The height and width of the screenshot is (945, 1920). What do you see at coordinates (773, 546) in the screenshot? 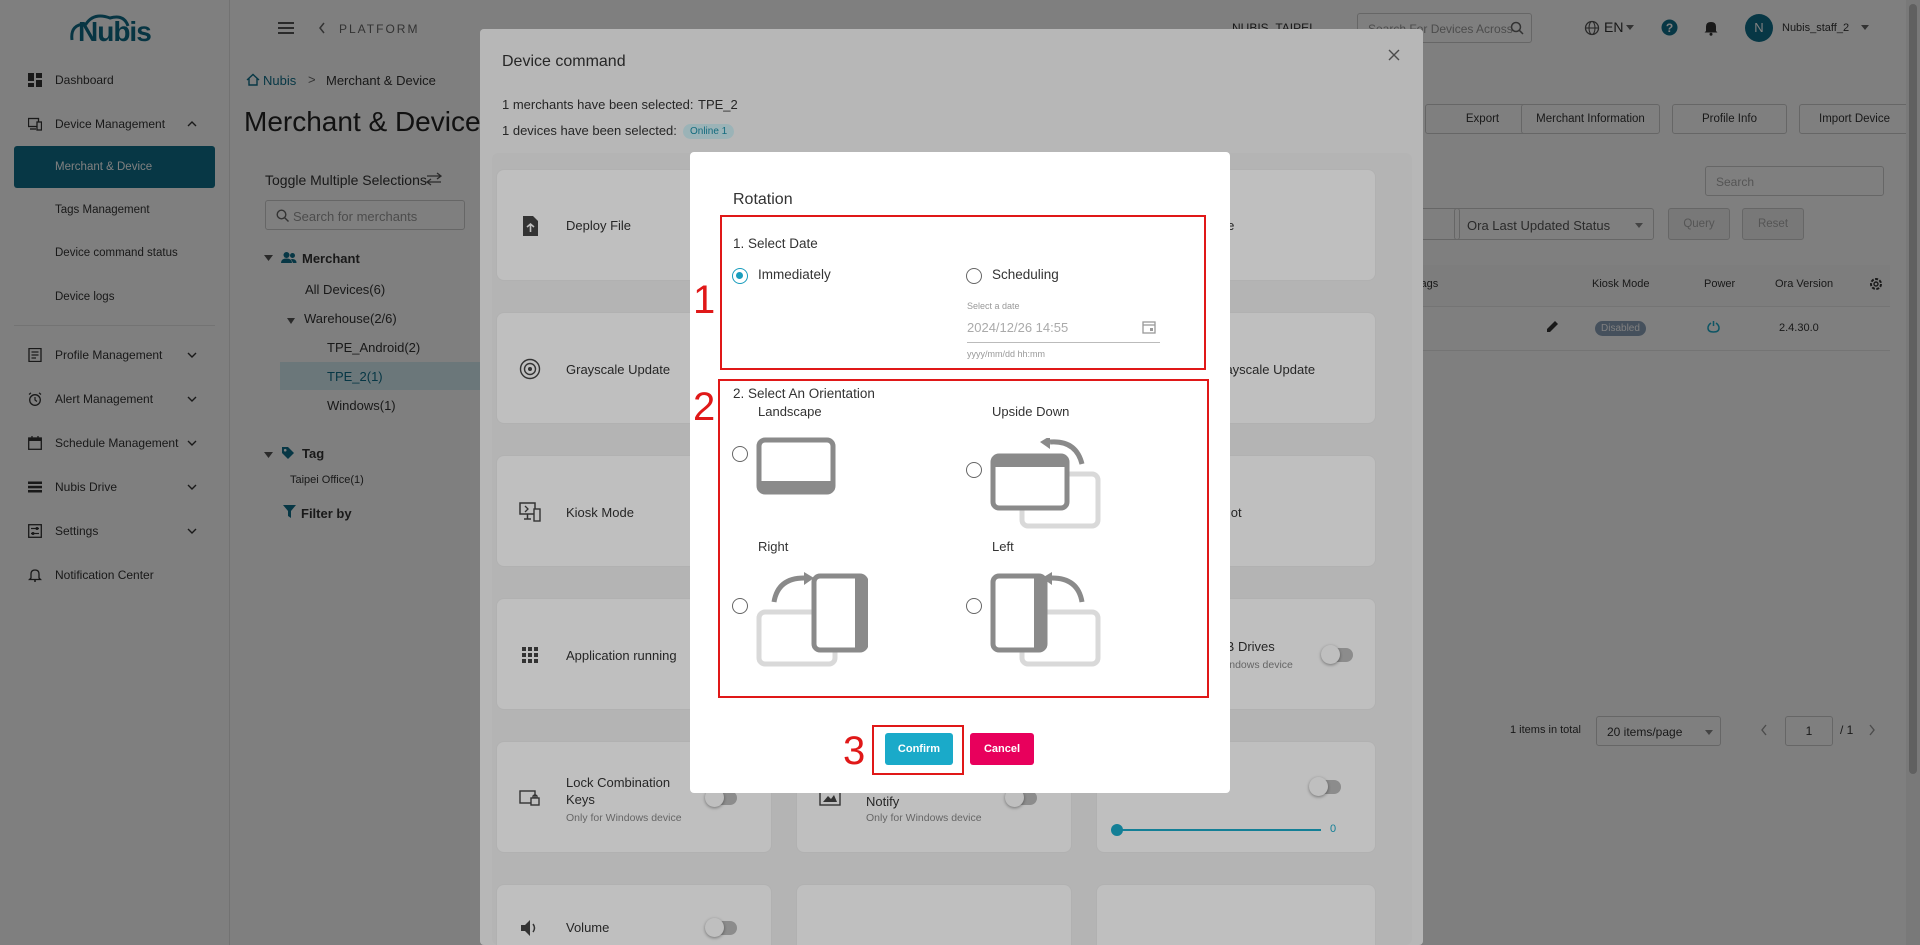
I see `orientation-label-right: Right` at bounding box center [773, 546].